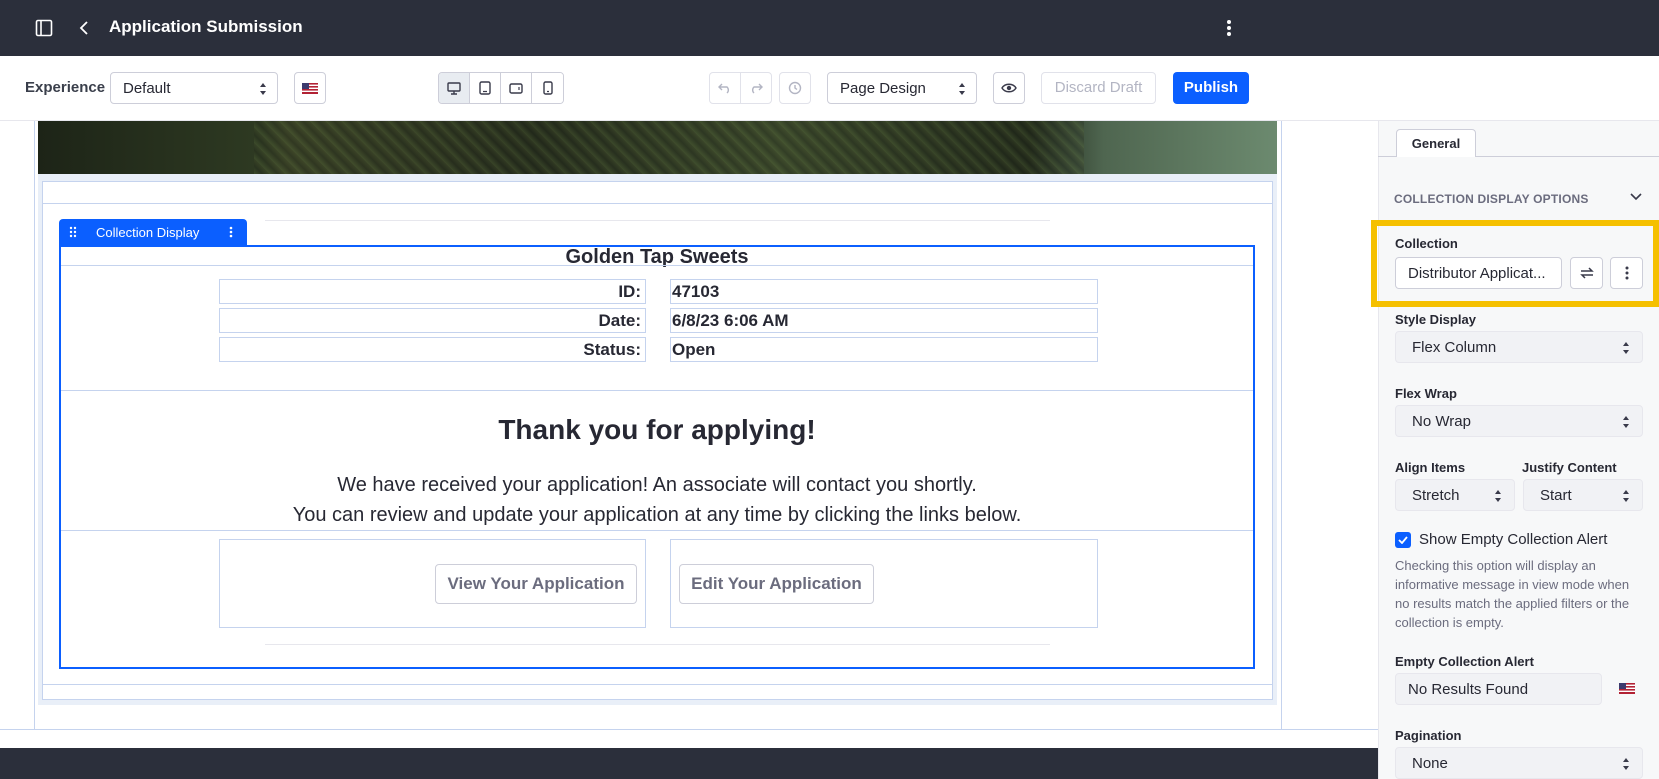  What do you see at coordinates (194, 88) in the screenshot?
I see `experience-select: Default` at bounding box center [194, 88].